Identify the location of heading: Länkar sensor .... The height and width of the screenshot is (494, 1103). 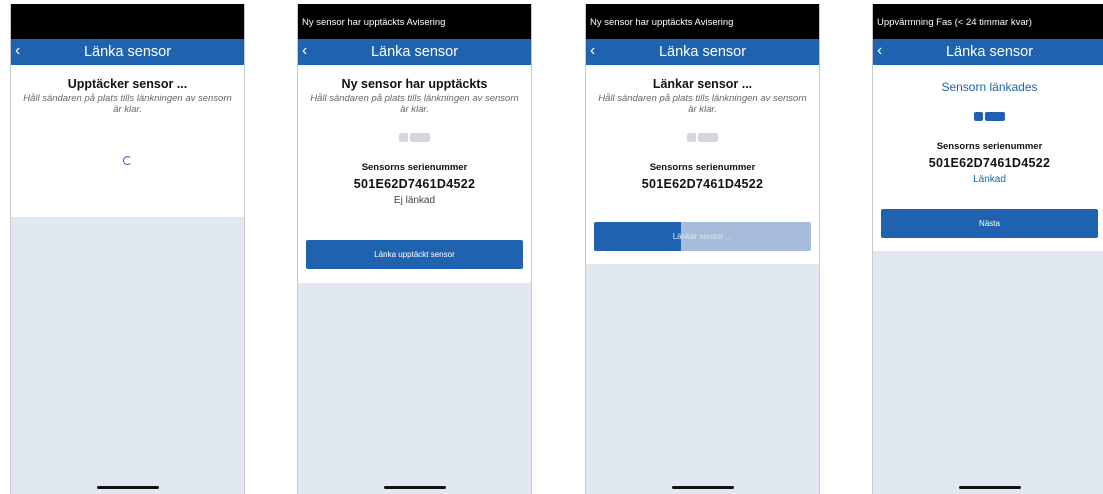
(702, 84).